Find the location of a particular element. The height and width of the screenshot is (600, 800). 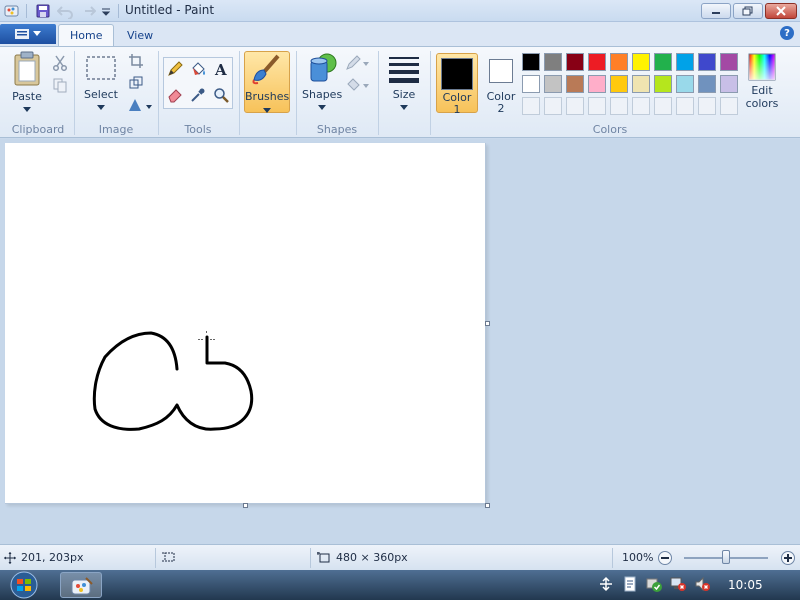

zoom-slider-thumb is located at coordinates (726, 557).